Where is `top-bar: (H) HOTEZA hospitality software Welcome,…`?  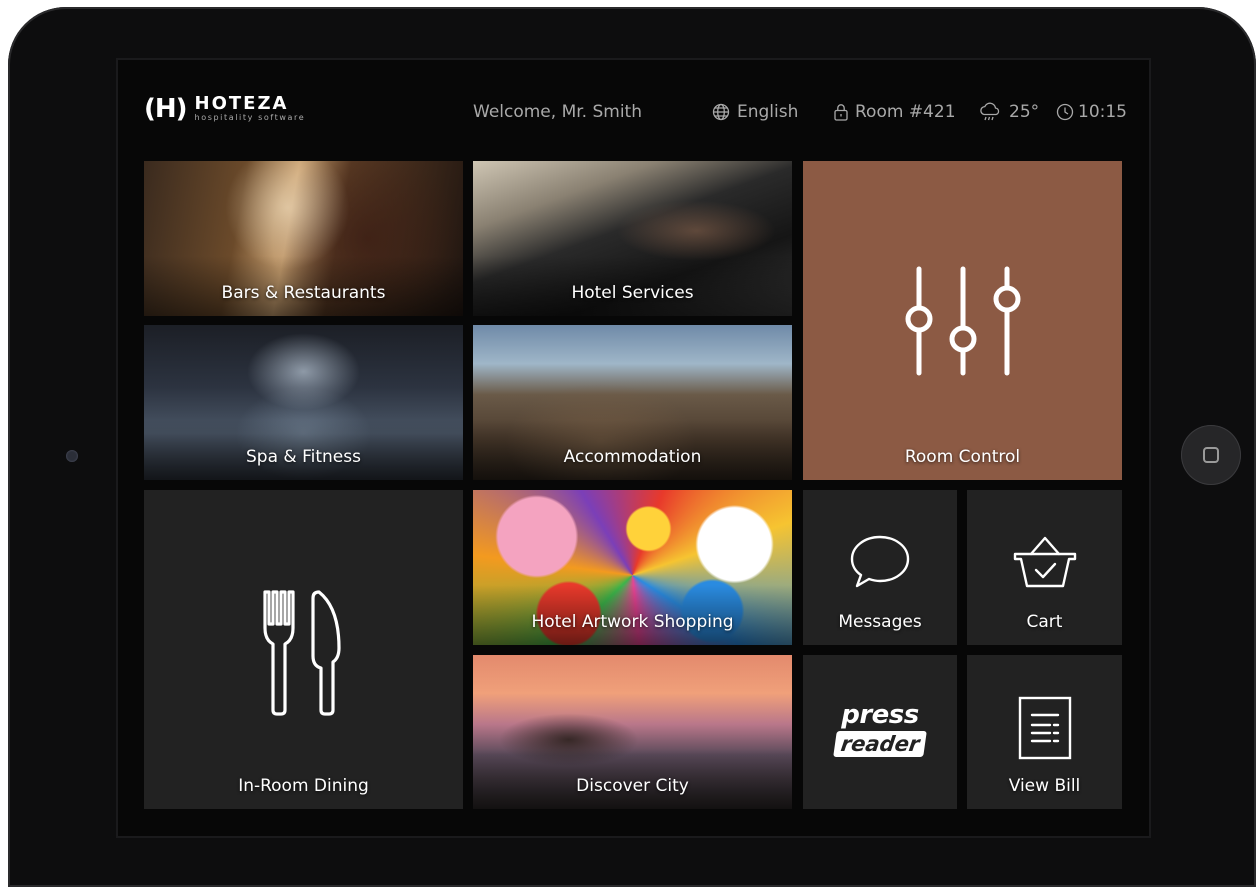 top-bar: (H) HOTEZA hospitality software Welcome,… is located at coordinates (633, 110).